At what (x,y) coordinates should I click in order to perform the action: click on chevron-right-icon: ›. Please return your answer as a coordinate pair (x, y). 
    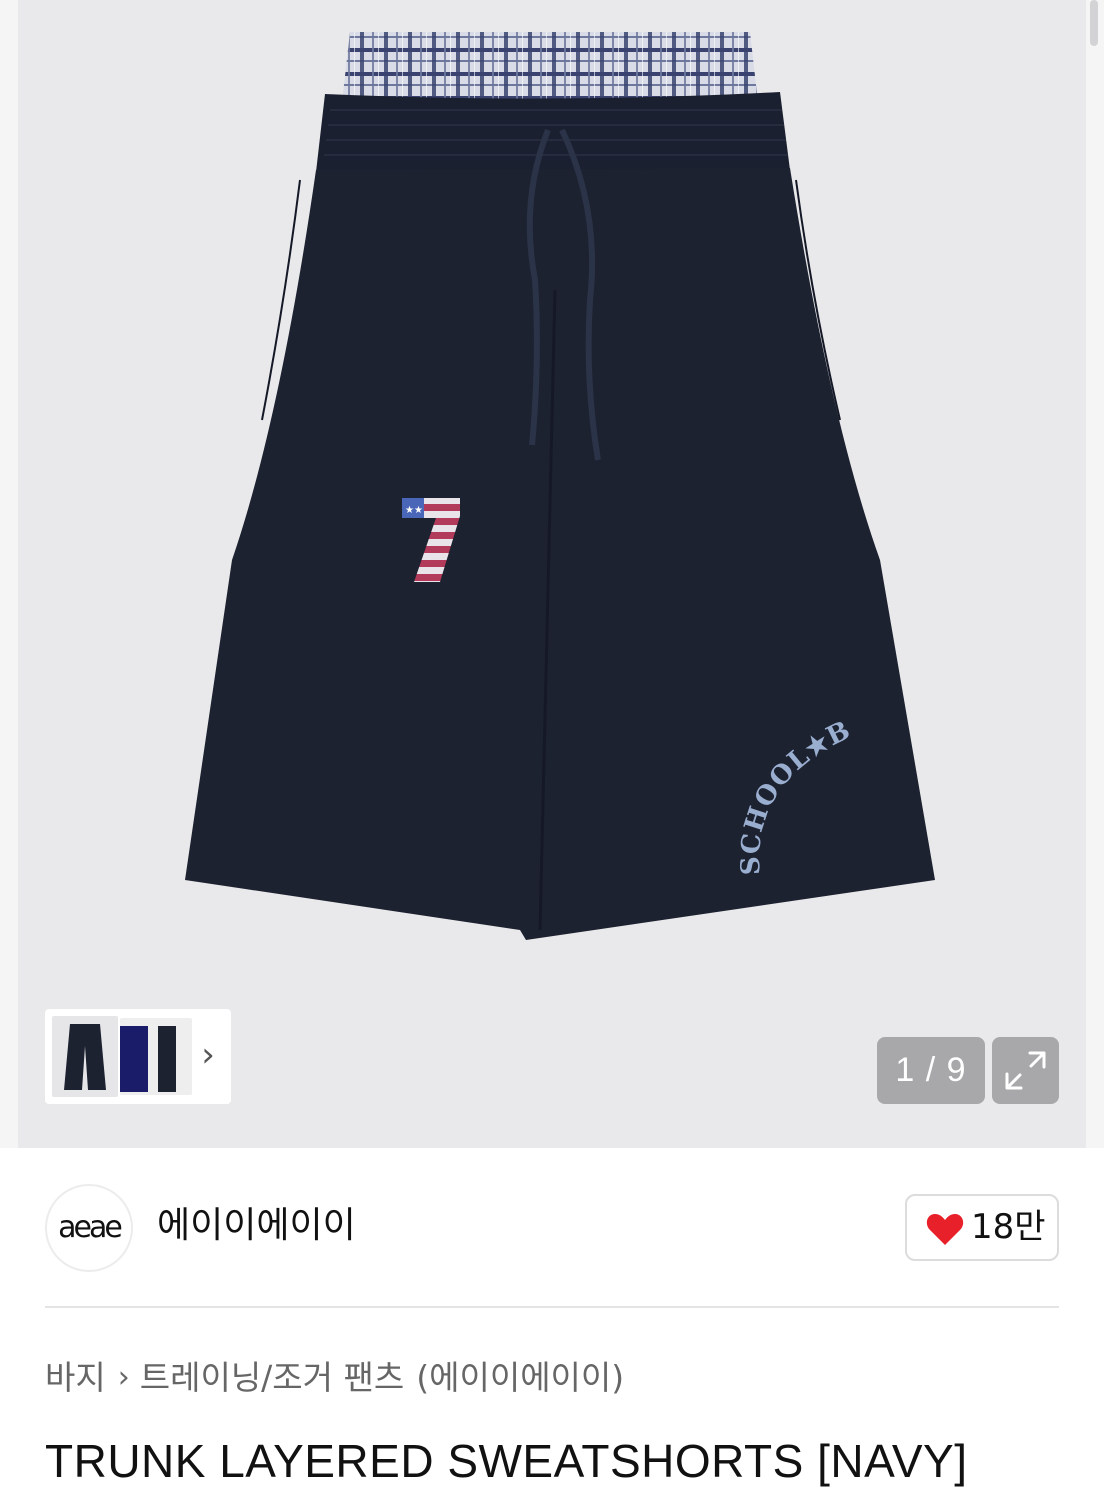
    Looking at the image, I should click on (208, 1056).